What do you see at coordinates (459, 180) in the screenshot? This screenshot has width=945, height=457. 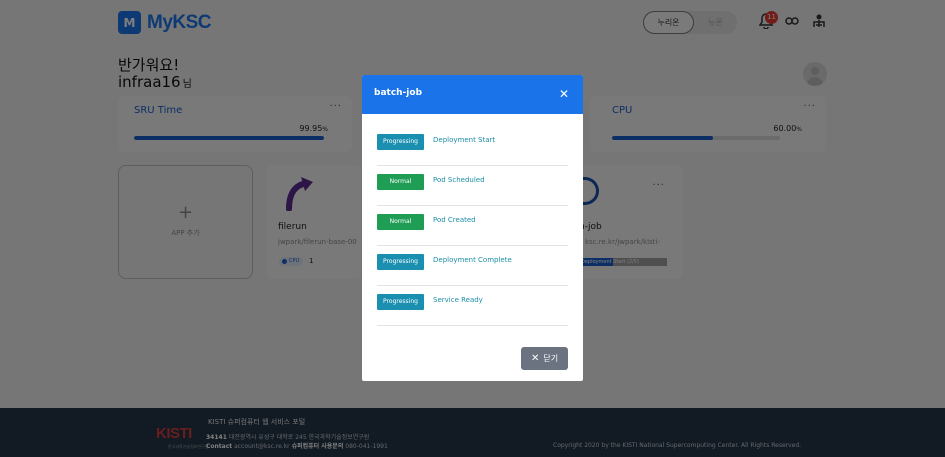 I see `status-label: Pod Scheduled` at bounding box center [459, 180].